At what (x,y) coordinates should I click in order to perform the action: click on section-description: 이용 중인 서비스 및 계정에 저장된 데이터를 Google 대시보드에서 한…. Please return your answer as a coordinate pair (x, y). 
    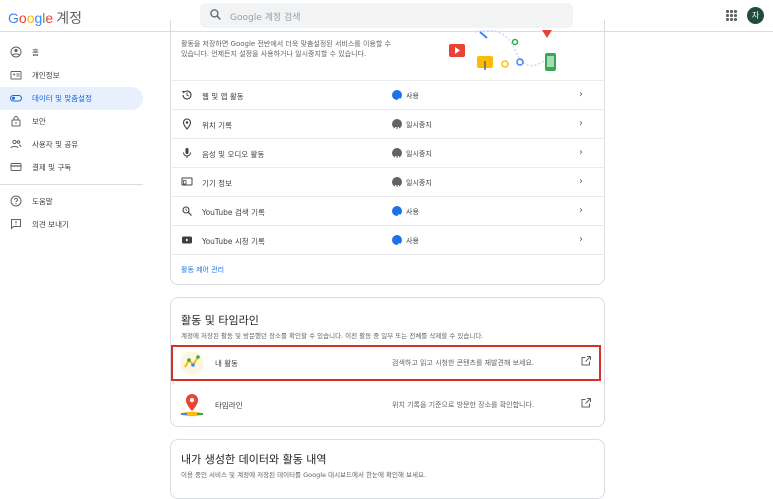
    Looking at the image, I should click on (304, 475).